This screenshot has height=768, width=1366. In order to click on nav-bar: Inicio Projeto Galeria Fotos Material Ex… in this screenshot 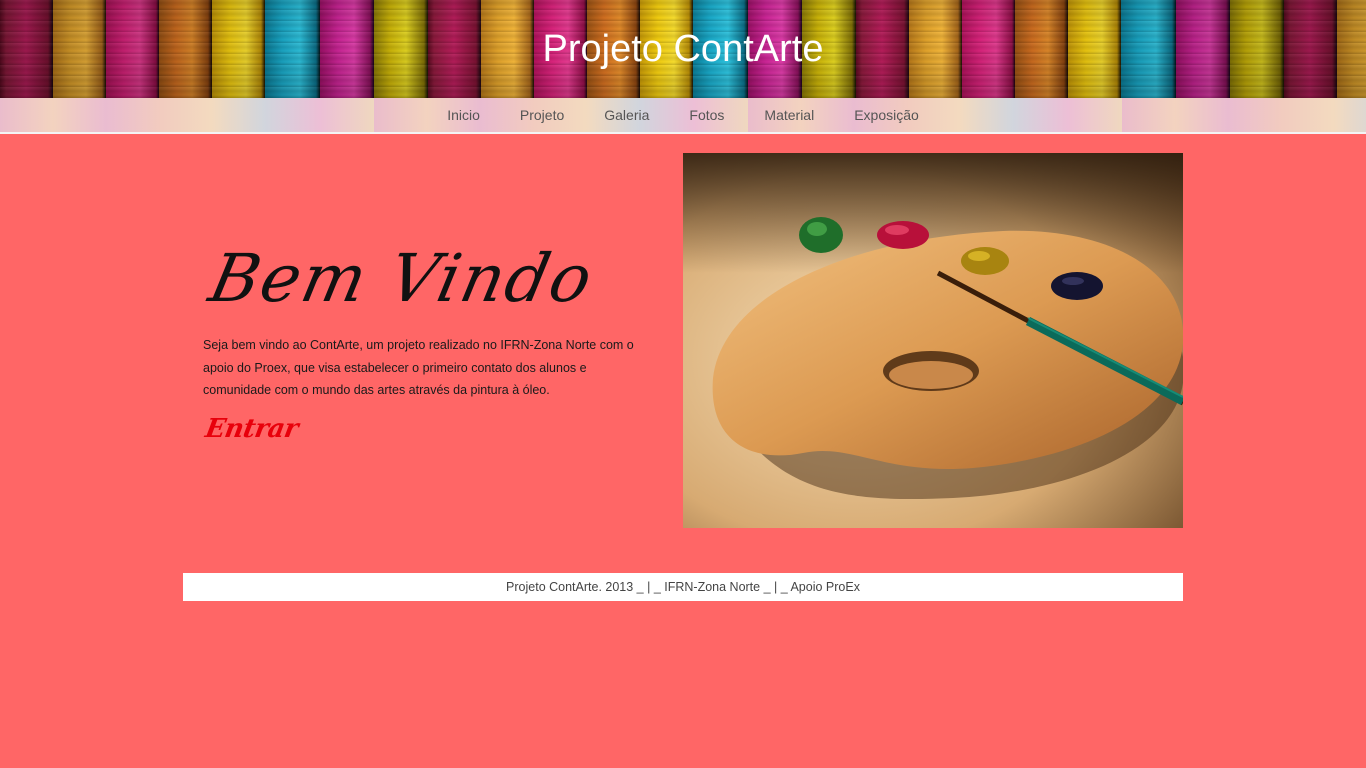, I will do `click(683, 116)`.